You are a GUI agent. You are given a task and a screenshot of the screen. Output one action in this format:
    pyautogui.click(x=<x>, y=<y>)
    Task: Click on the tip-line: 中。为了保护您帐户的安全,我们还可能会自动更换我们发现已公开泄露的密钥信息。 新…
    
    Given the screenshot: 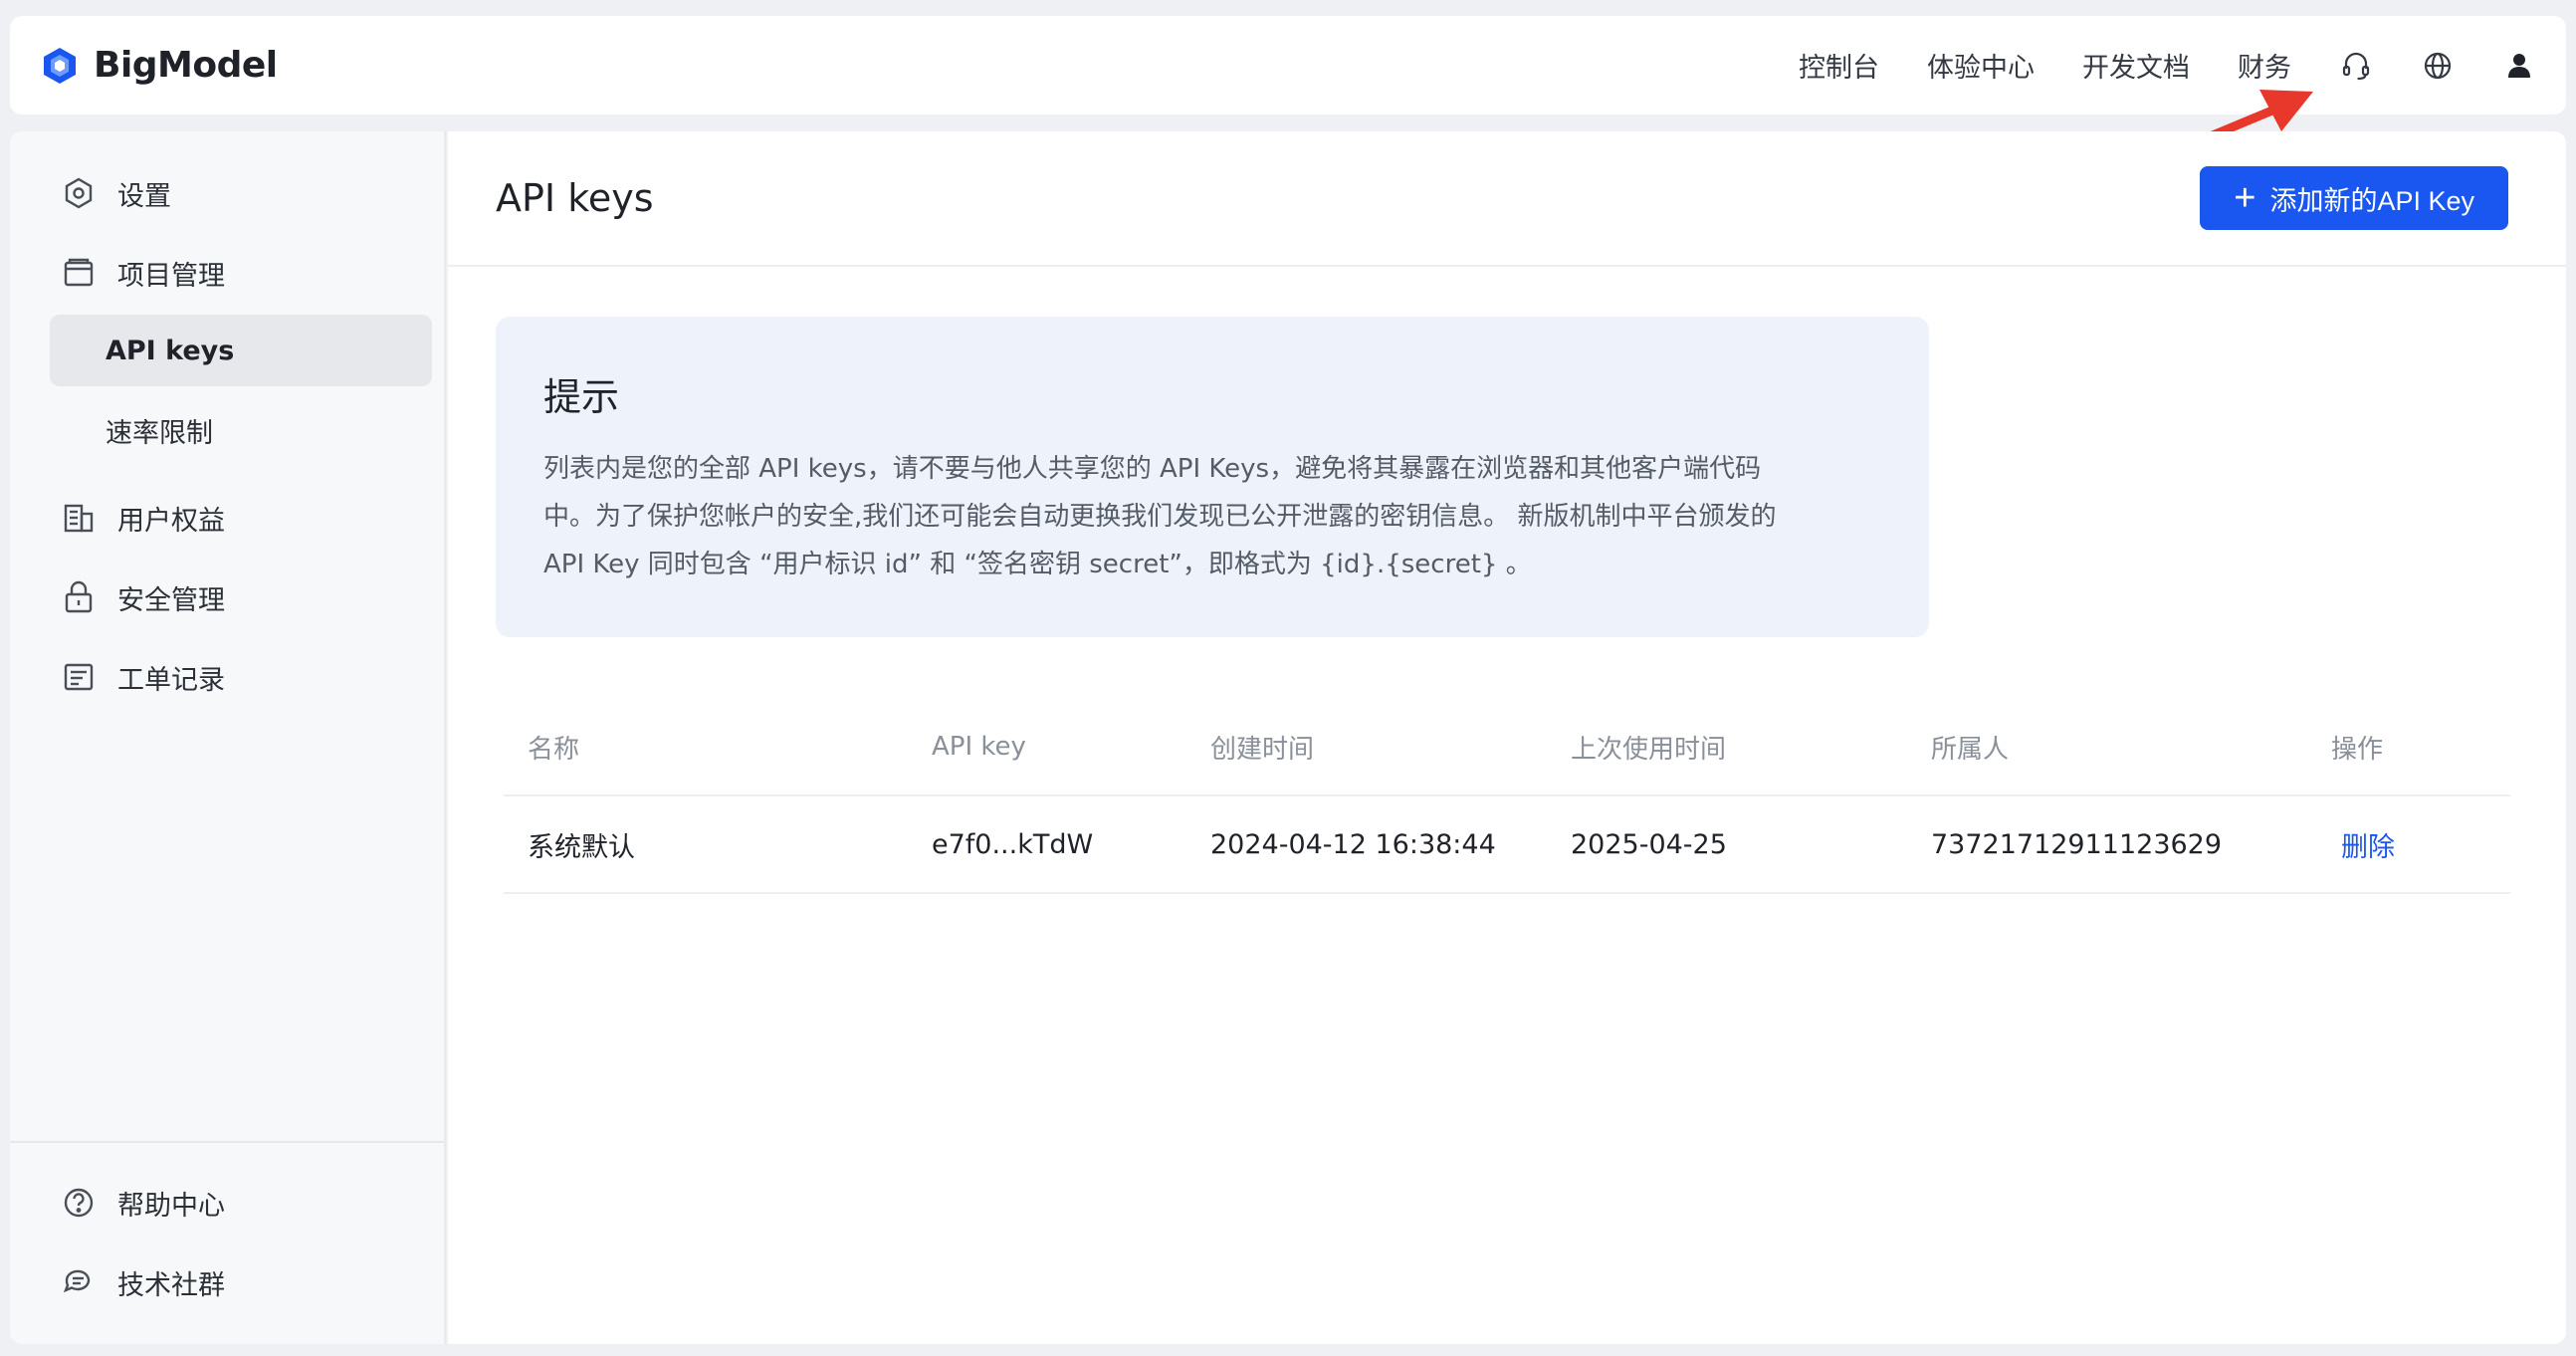 What is the action you would take?
    pyautogui.click(x=1160, y=517)
    